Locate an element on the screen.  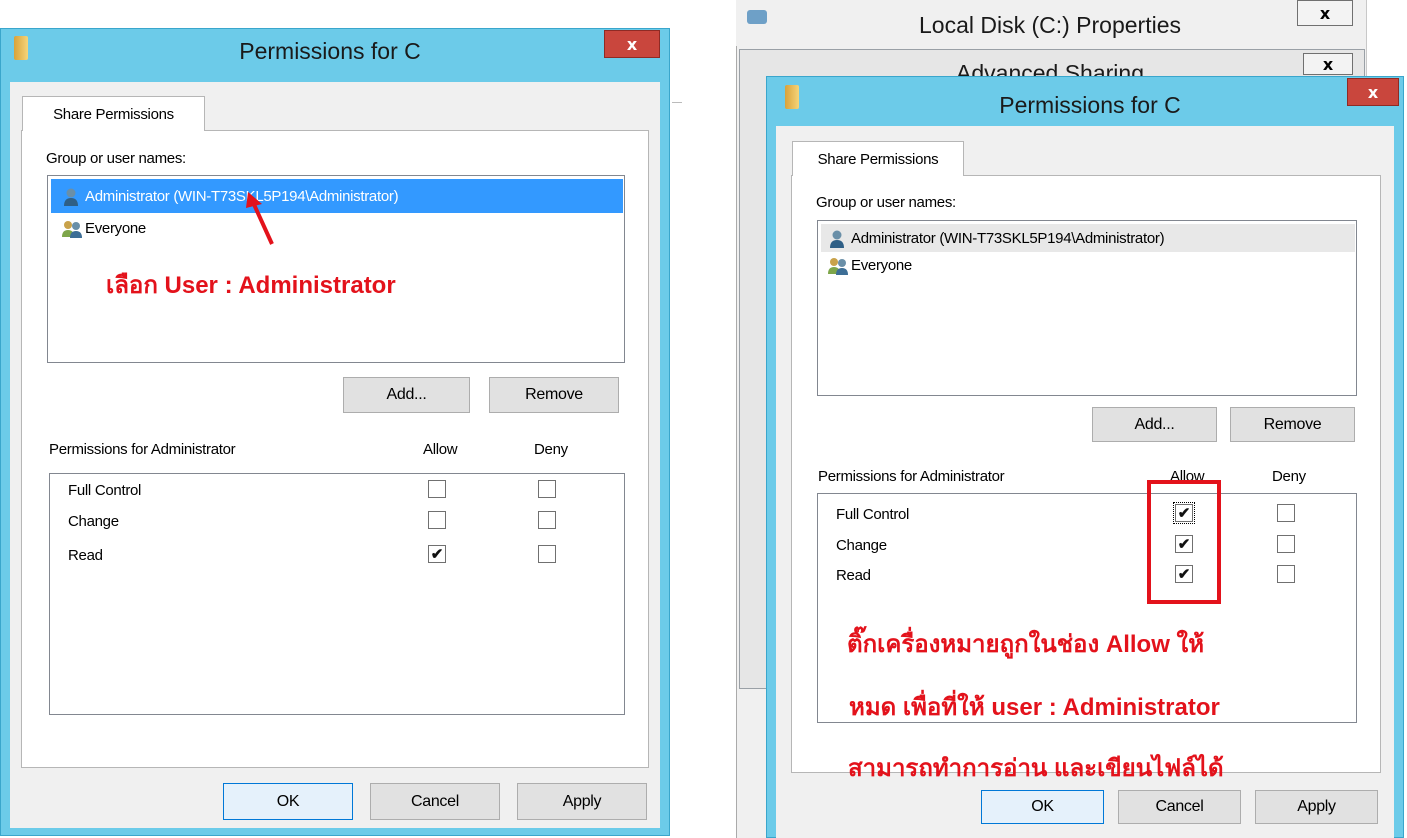
right-deny-header: Deny is located at coordinates (1289, 476).